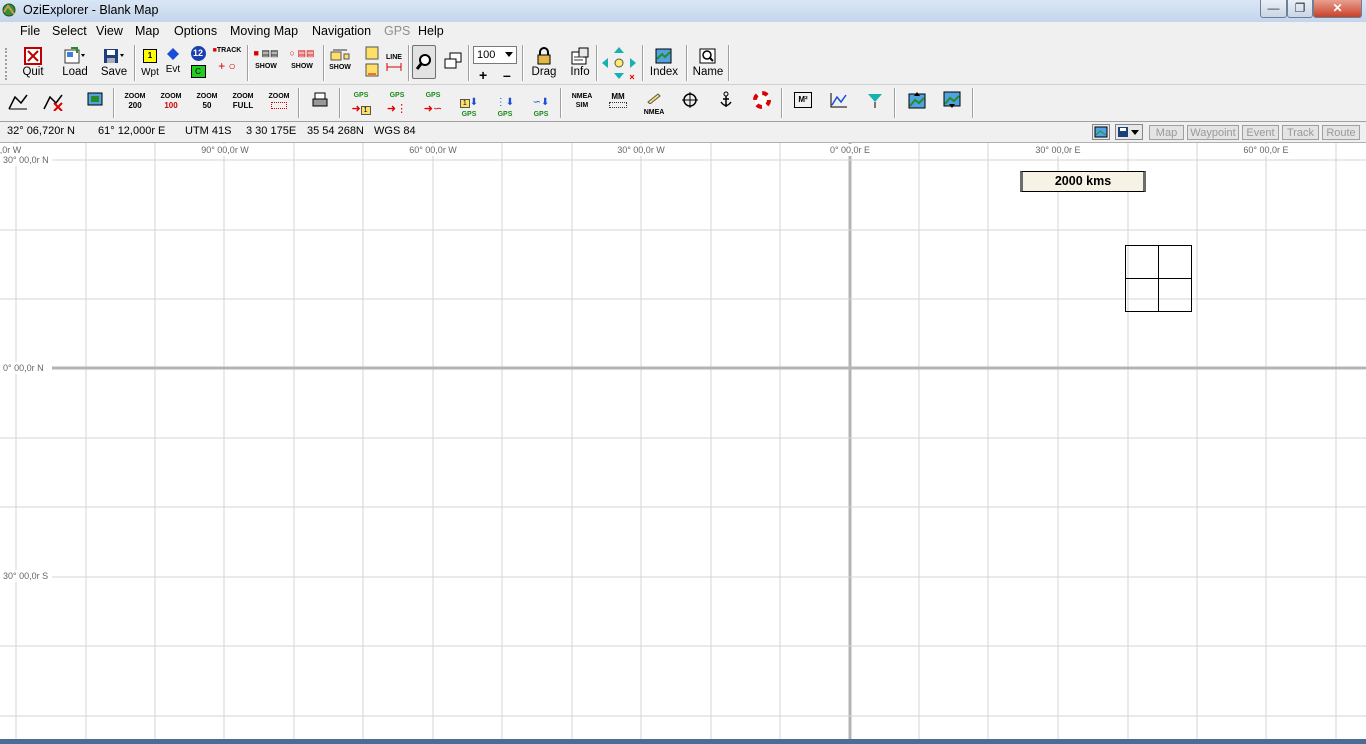 The width and height of the screenshot is (1366, 744). I want to click on print-button, so click(320, 102).